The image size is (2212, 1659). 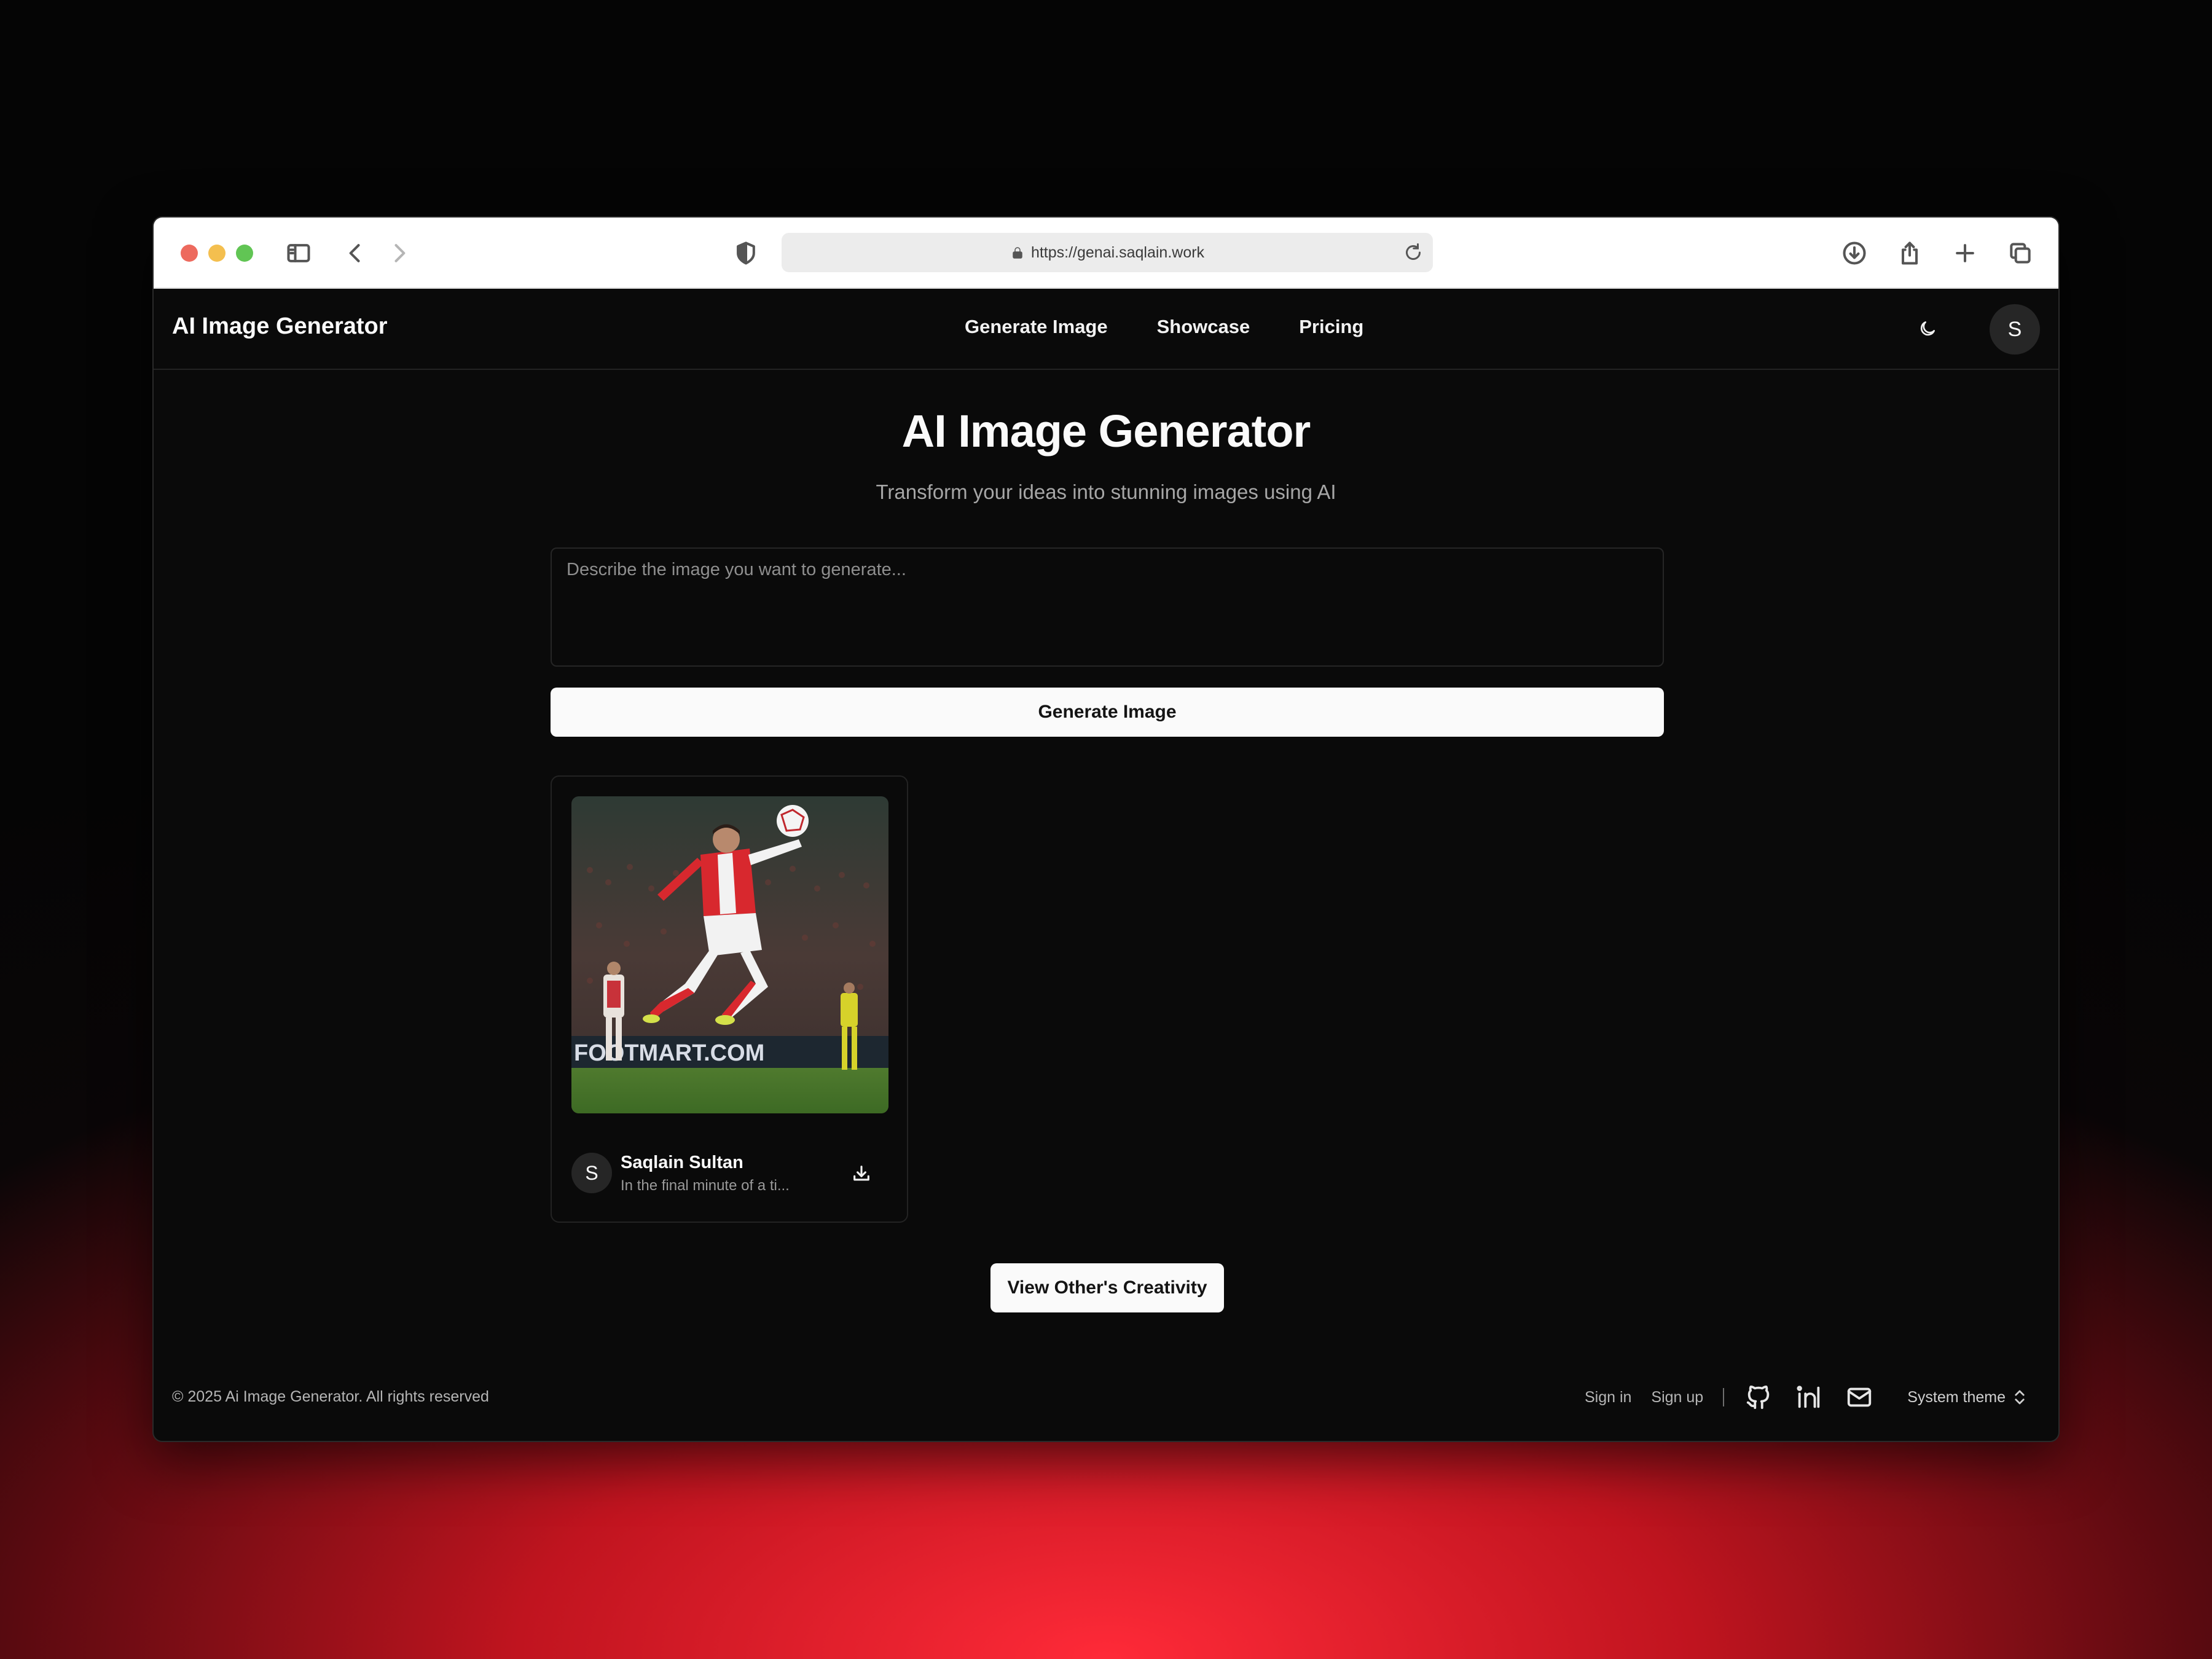 What do you see at coordinates (1909, 253) in the screenshot?
I see `share-icon` at bounding box center [1909, 253].